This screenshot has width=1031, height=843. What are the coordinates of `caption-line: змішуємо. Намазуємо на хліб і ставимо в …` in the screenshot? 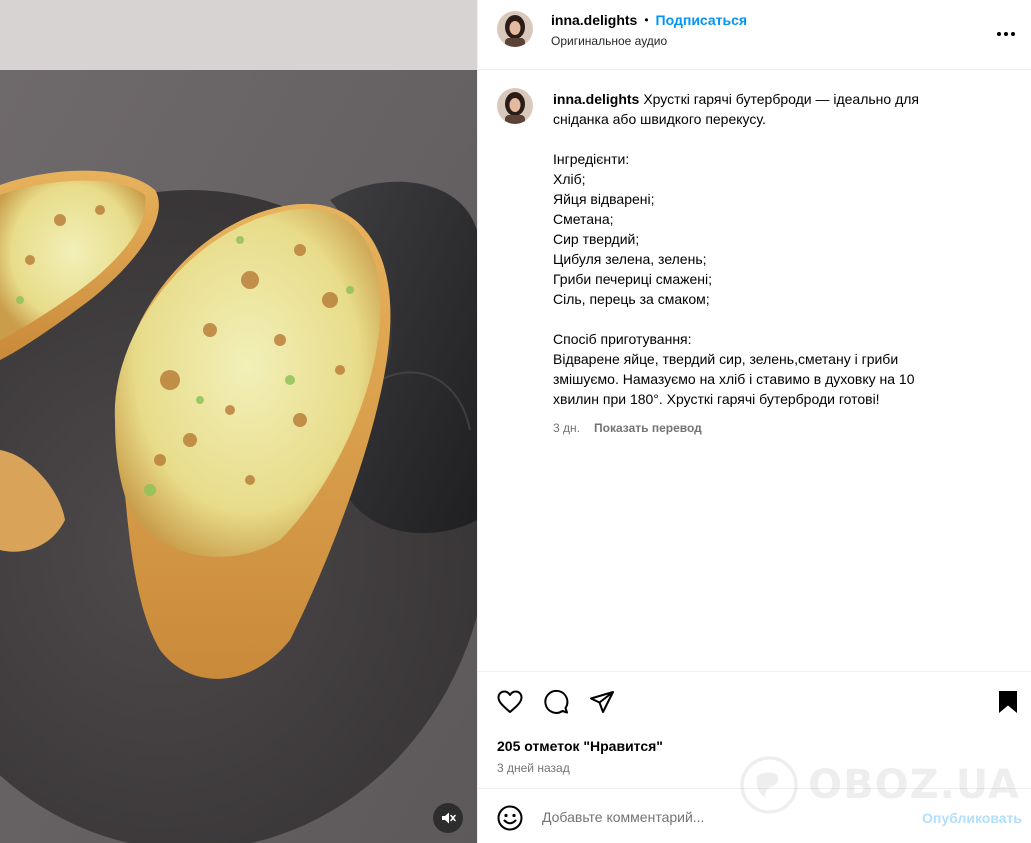 It's located at (734, 379).